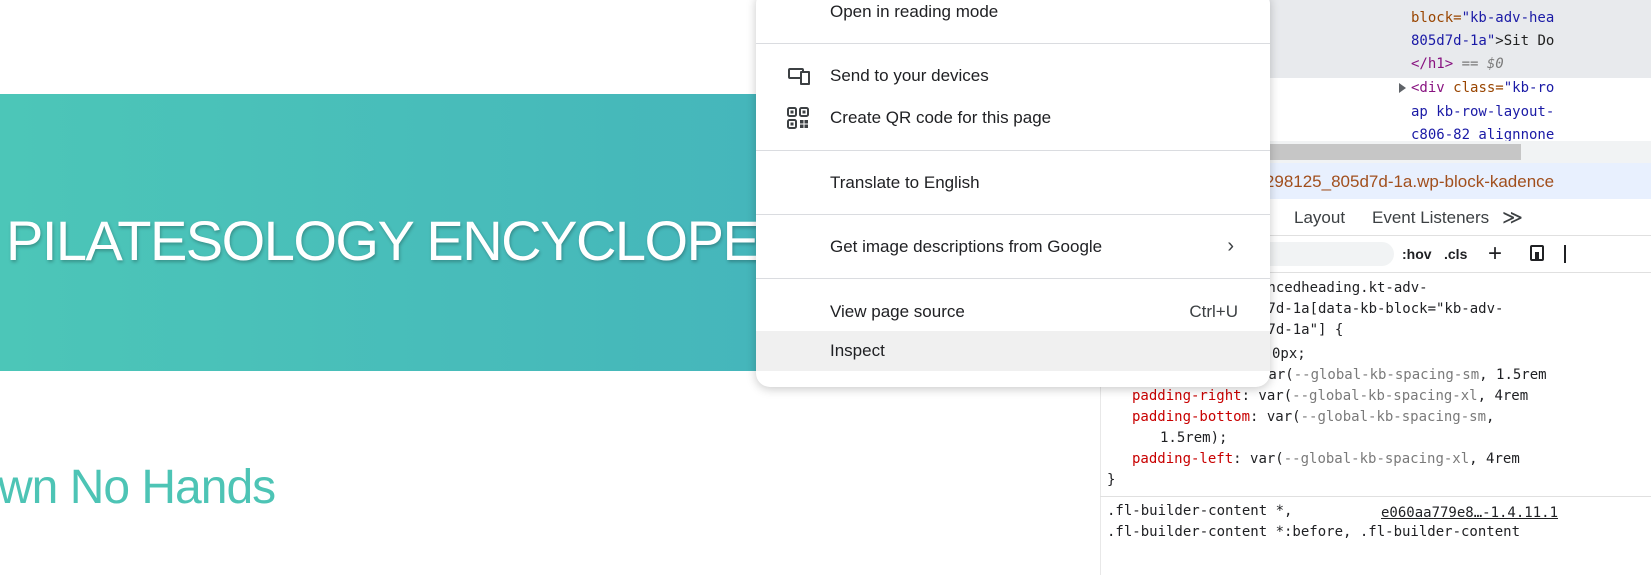 This screenshot has height=575, width=1651. What do you see at coordinates (1403, 375) in the screenshot?
I see `style-declaration: var(--global-kb-spacing-sm, 1.5rem` at bounding box center [1403, 375].